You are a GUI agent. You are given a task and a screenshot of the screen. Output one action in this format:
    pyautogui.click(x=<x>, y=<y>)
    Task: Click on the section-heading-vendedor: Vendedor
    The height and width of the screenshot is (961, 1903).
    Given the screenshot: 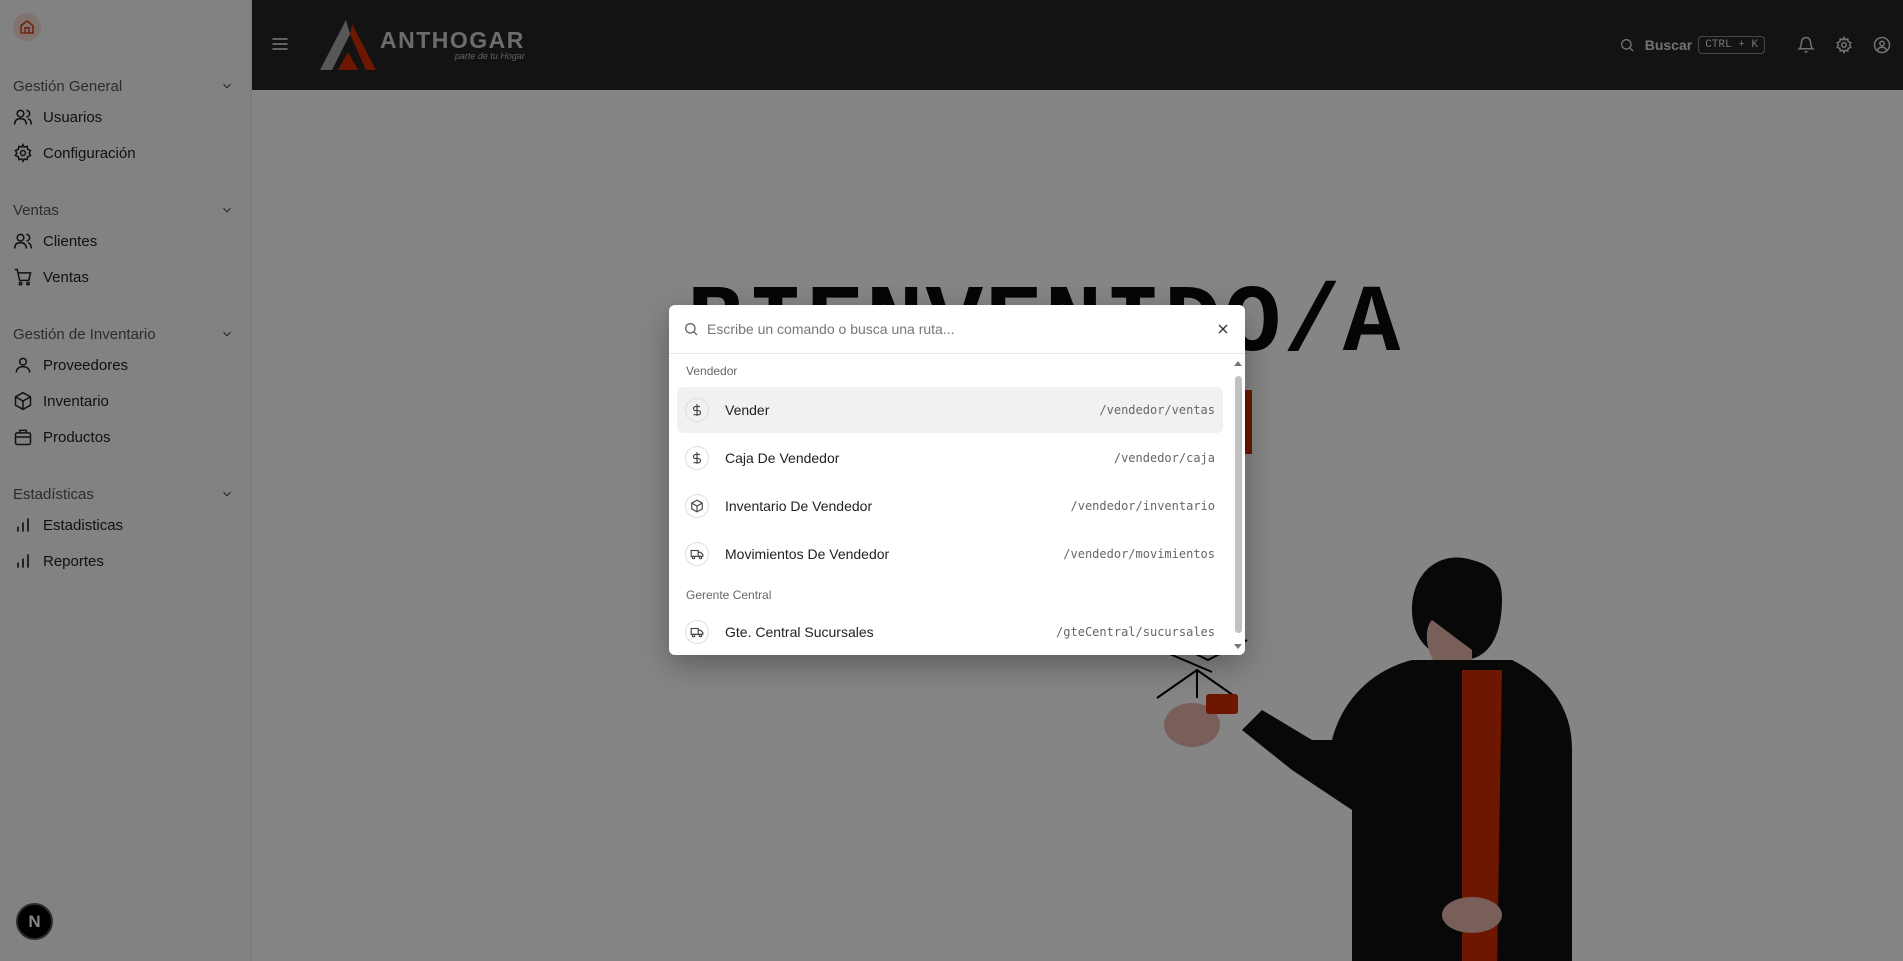 What is the action you would take?
    pyautogui.click(x=712, y=371)
    